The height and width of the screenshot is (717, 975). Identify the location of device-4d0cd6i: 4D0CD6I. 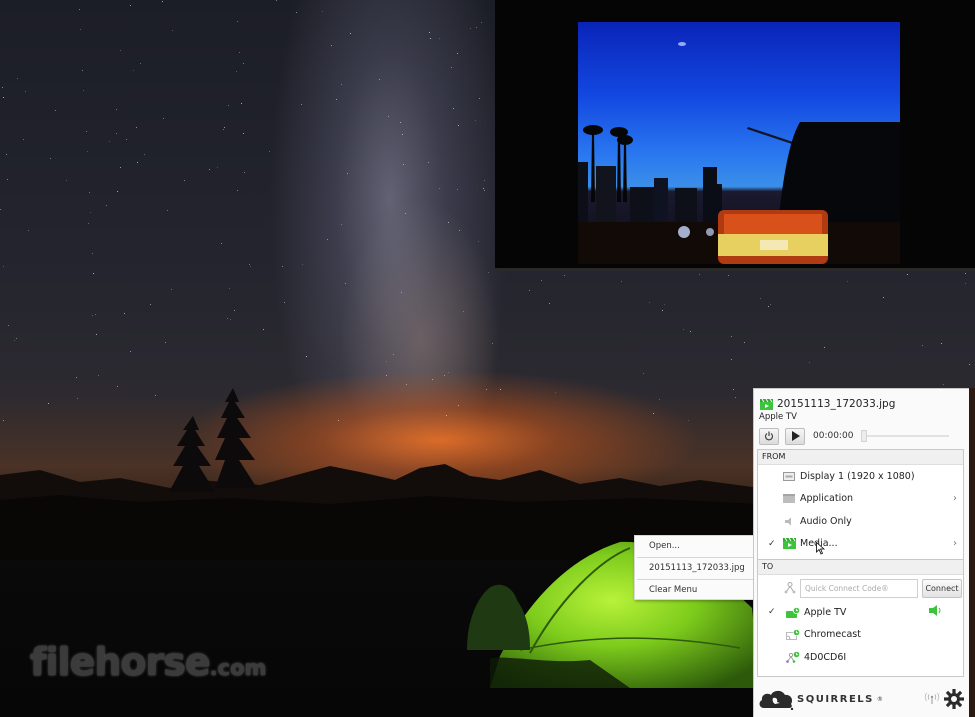
(860, 657).